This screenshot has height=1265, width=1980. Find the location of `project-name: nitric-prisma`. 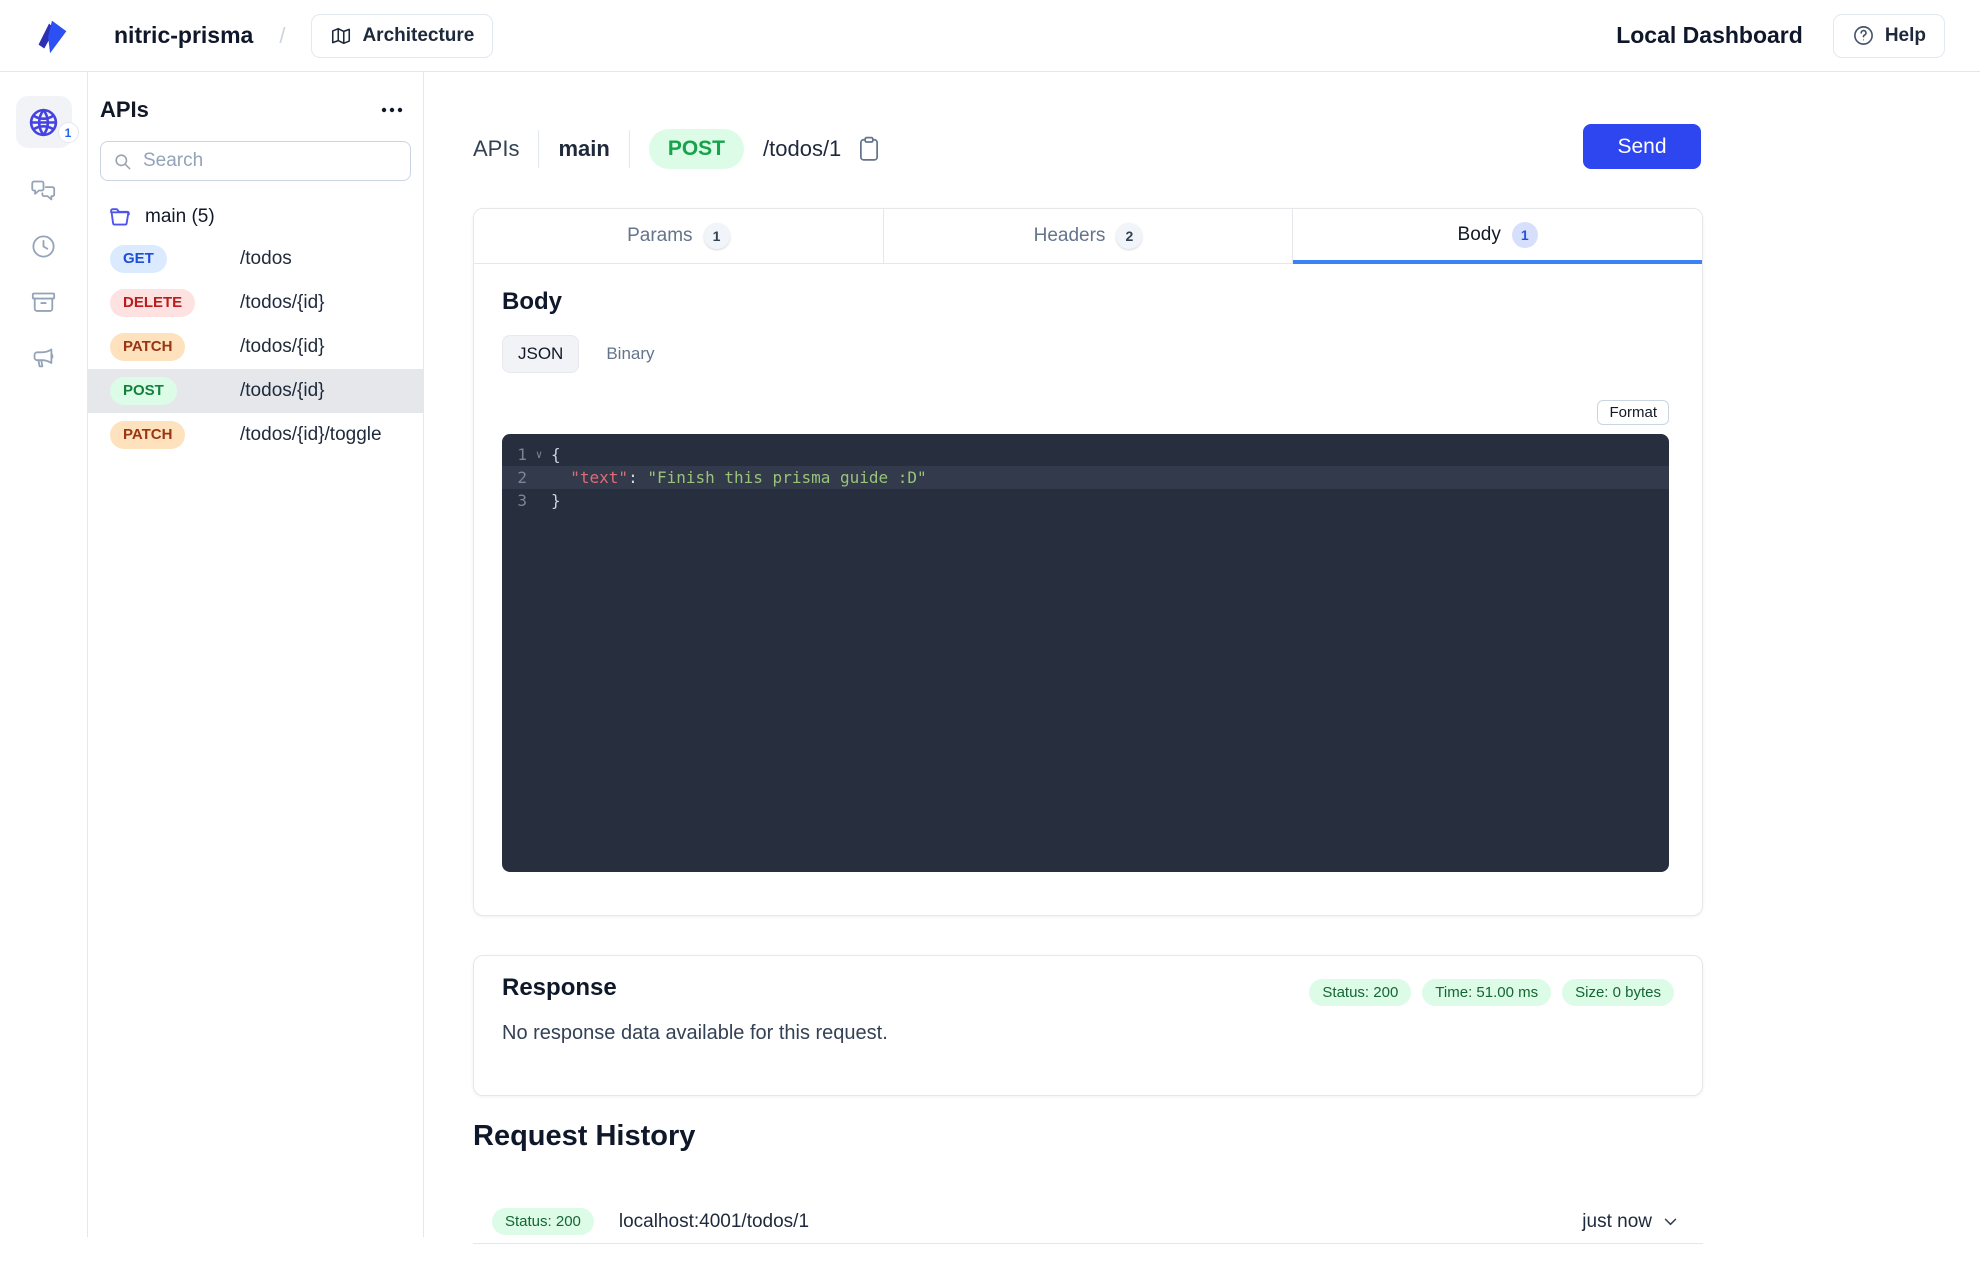

project-name: nitric-prisma is located at coordinates (184, 35).